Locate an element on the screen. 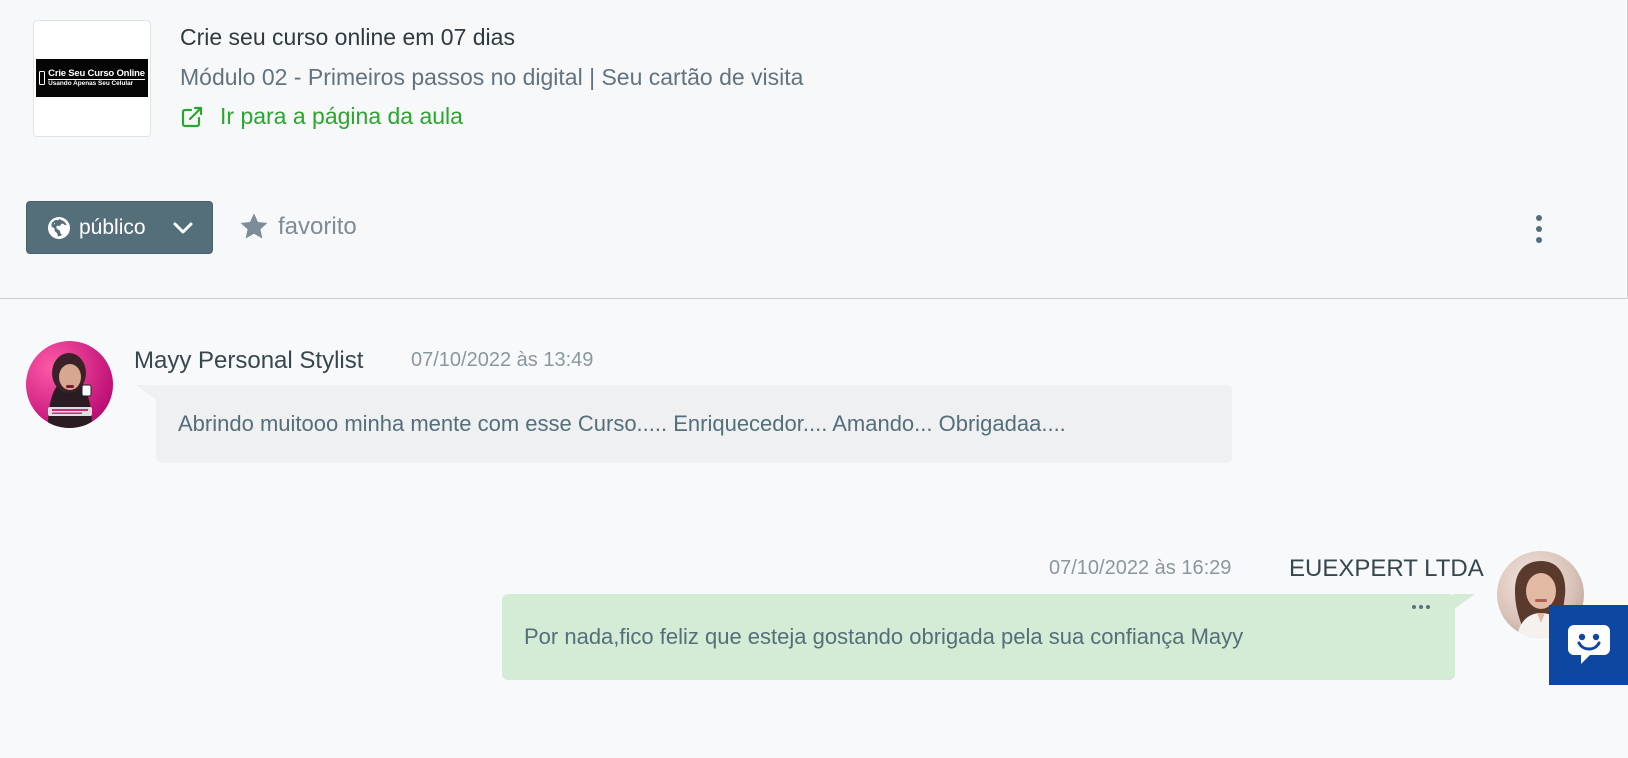  reply-options-button is located at coordinates (1421, 607).